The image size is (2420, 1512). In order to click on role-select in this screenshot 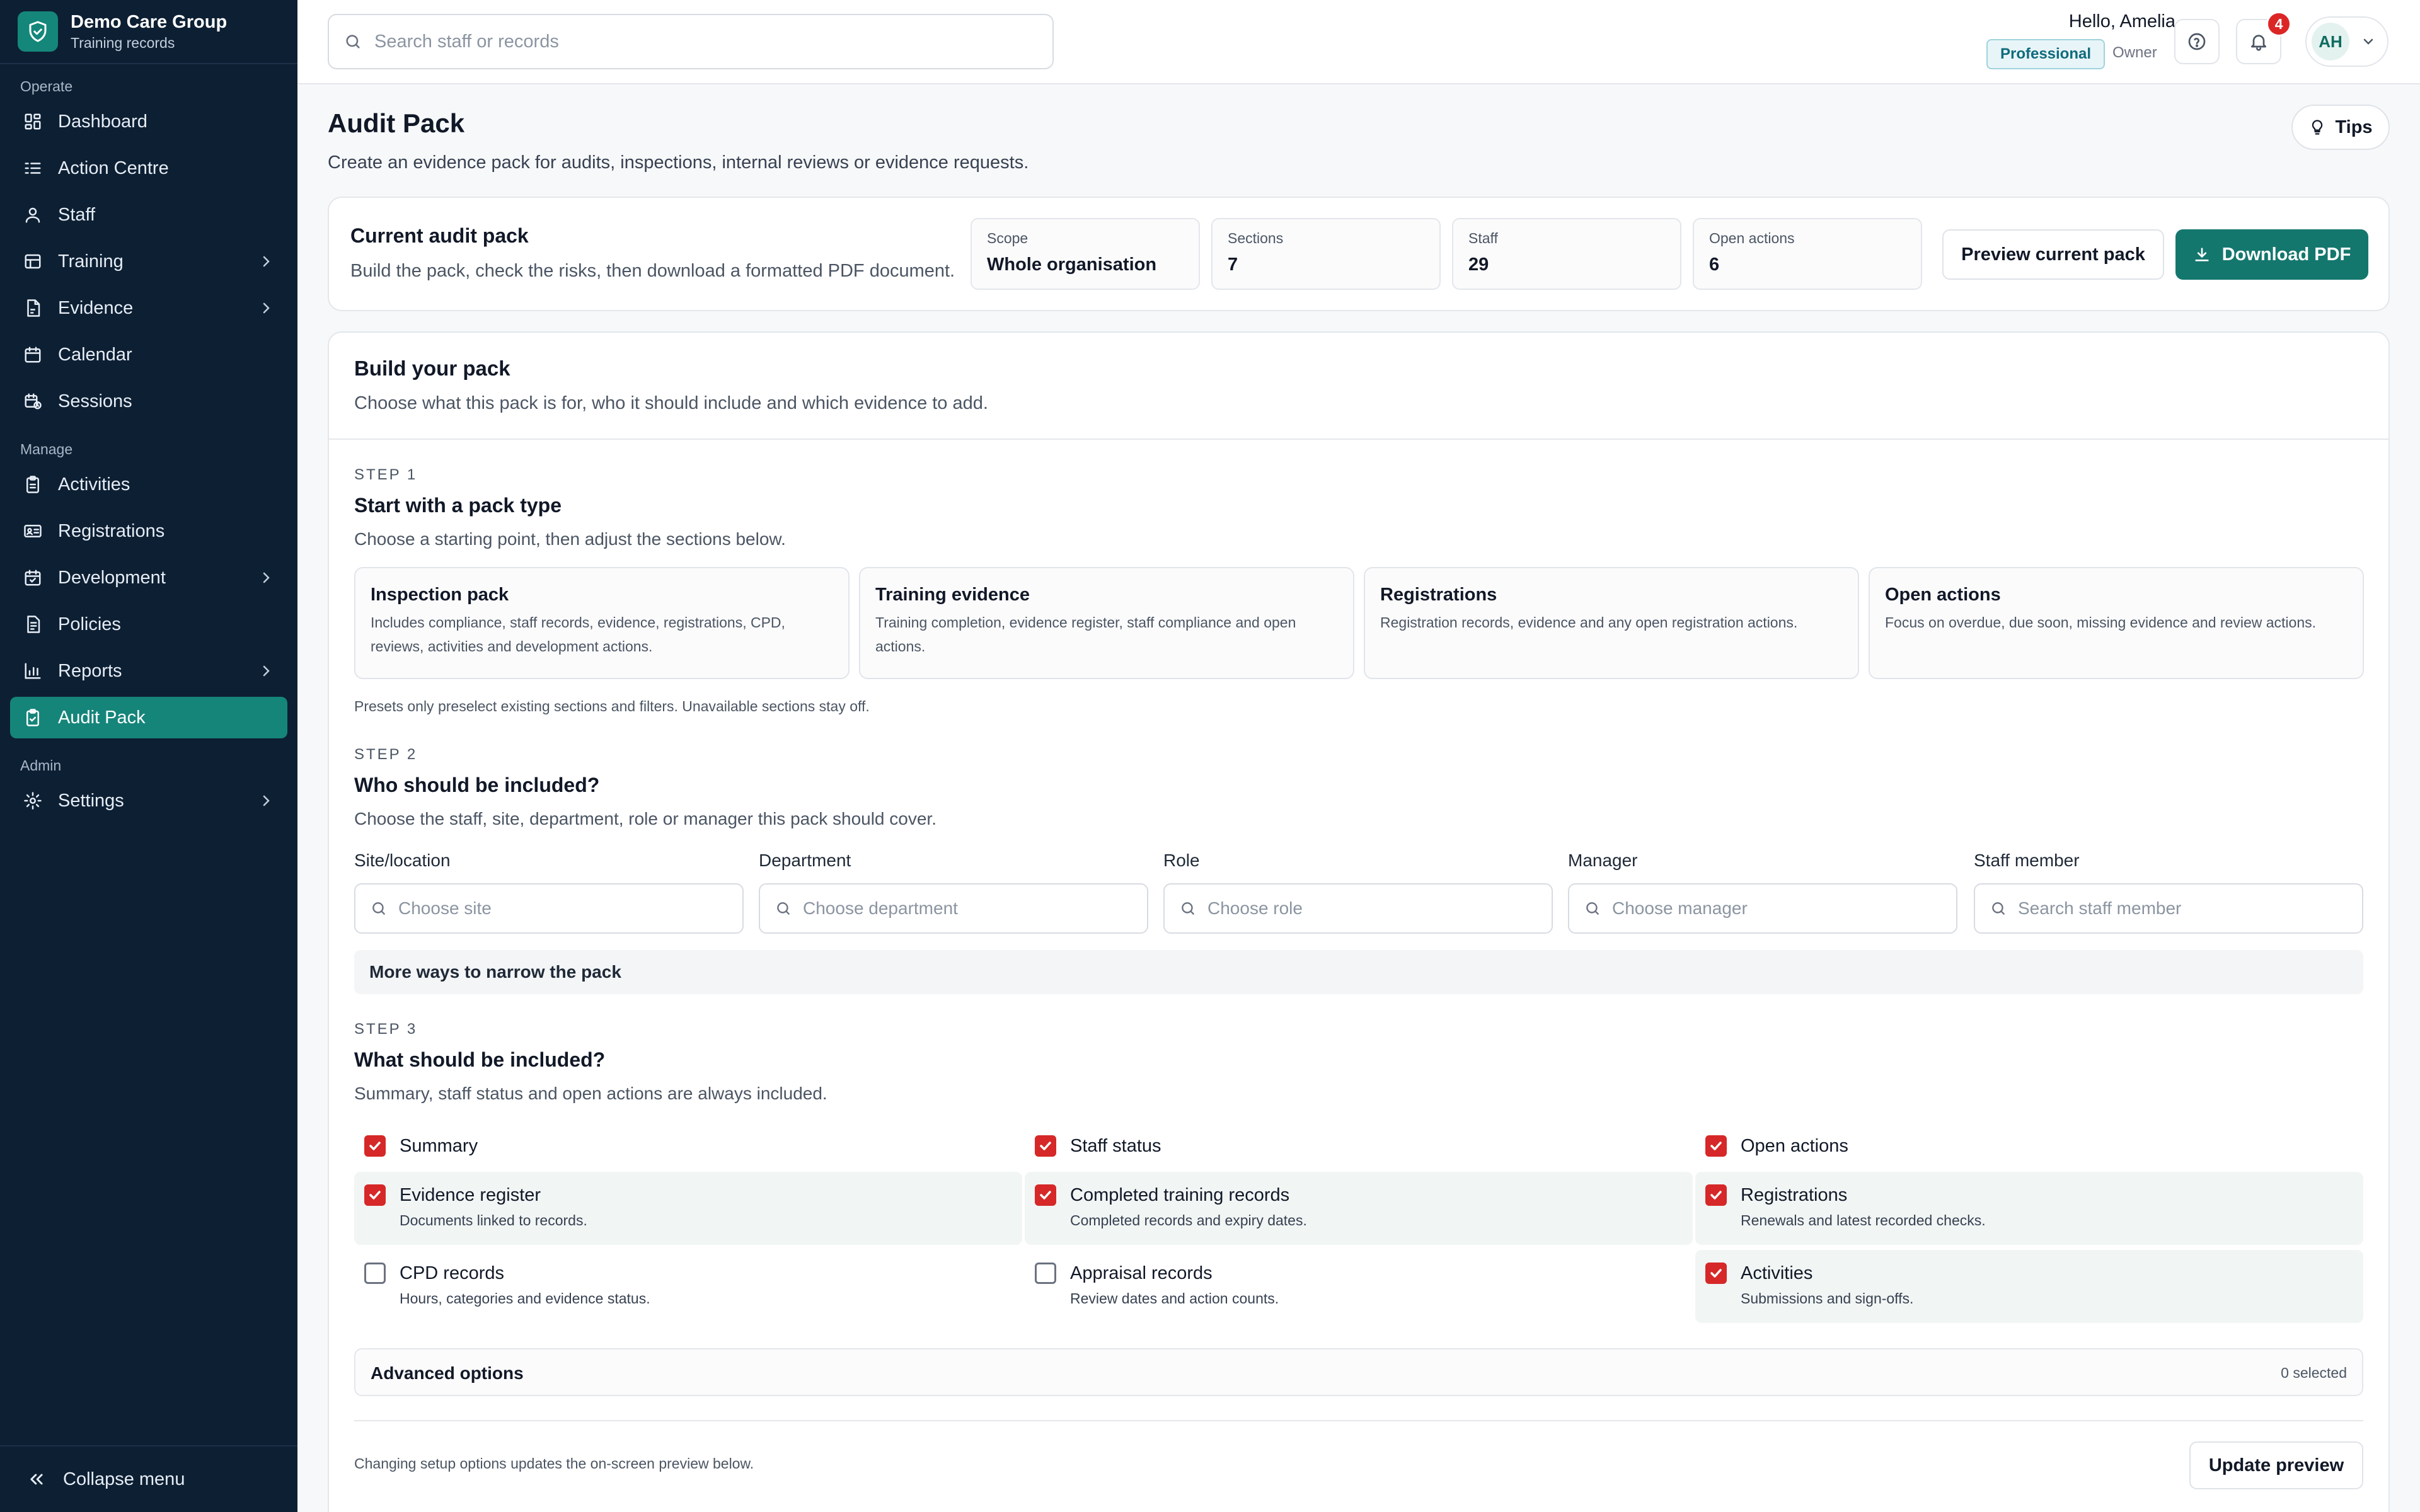, I will do `click(1358, 908)`.